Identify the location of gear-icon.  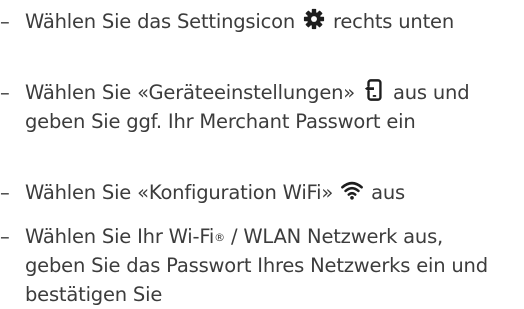
(314, 19).